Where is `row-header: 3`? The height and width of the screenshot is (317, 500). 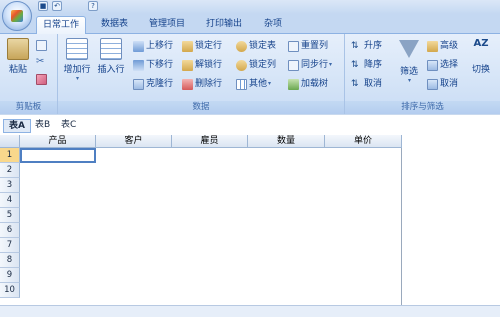
row-header: 3 is located at coordinates (10, 185).